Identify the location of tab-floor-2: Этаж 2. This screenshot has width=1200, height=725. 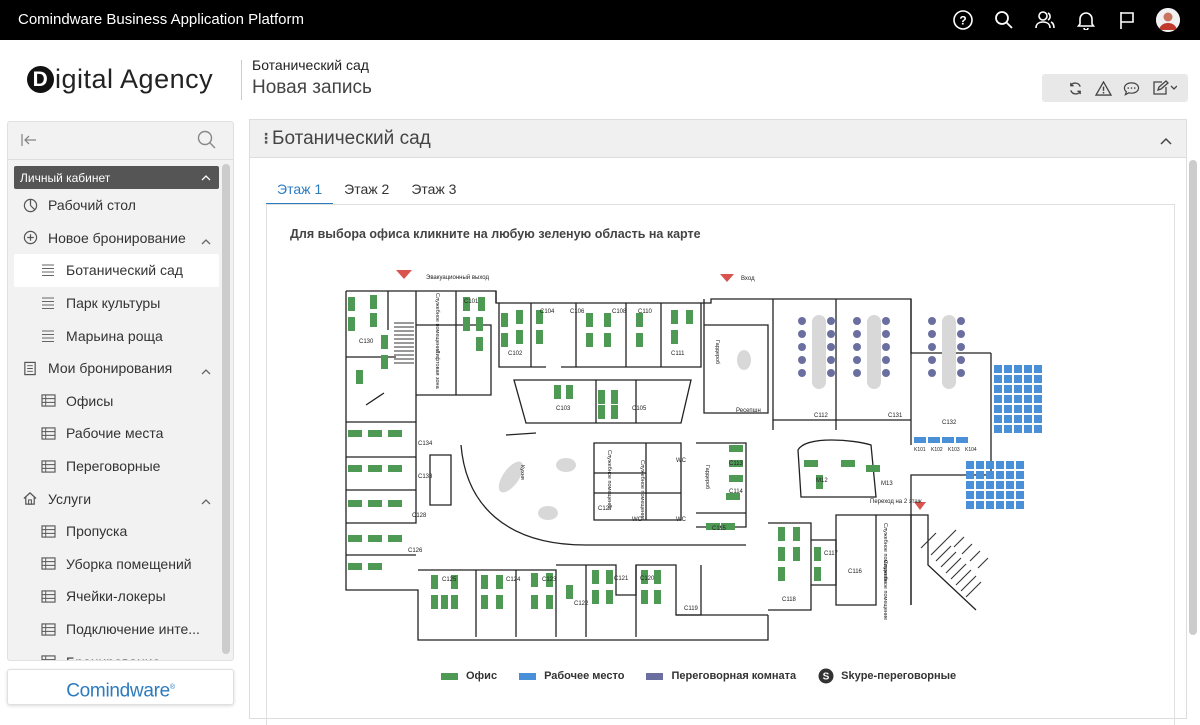
(366, 191).